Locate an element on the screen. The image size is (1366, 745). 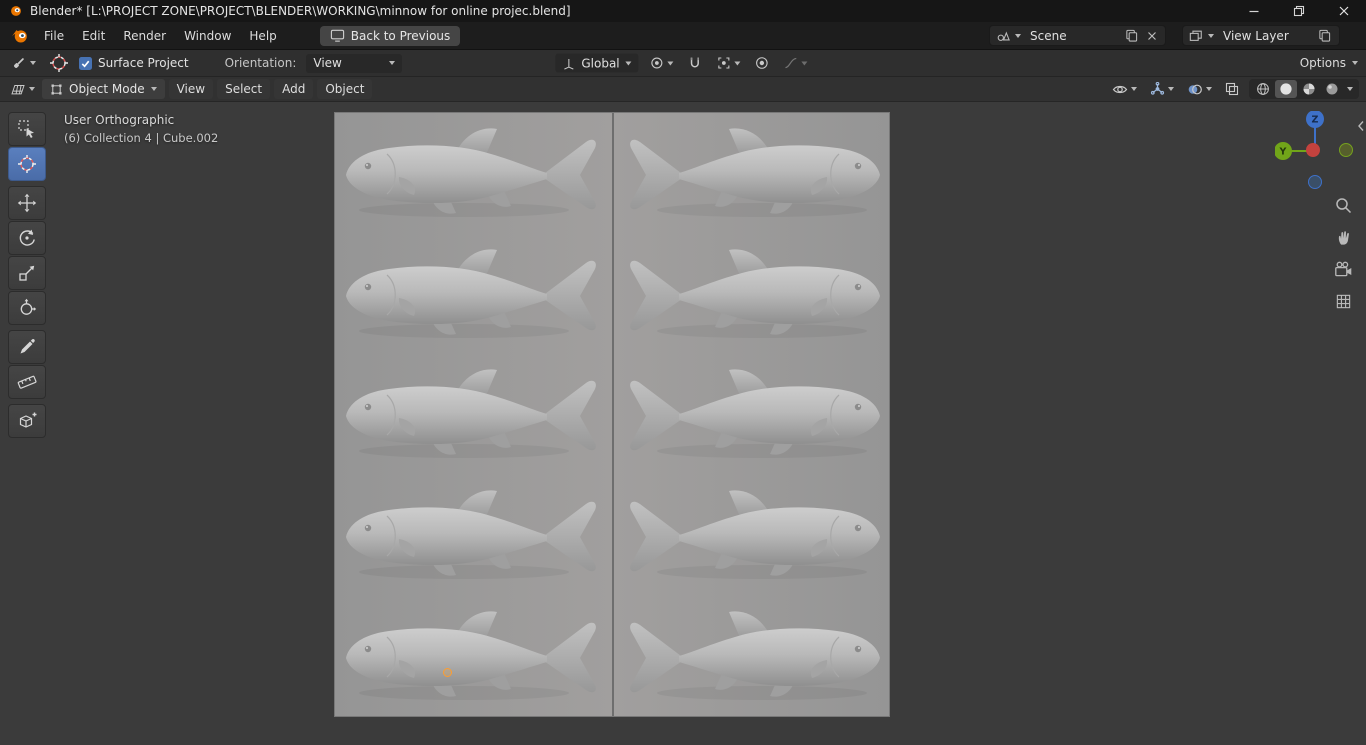
tool-measure is located at coordinates (27, 382).